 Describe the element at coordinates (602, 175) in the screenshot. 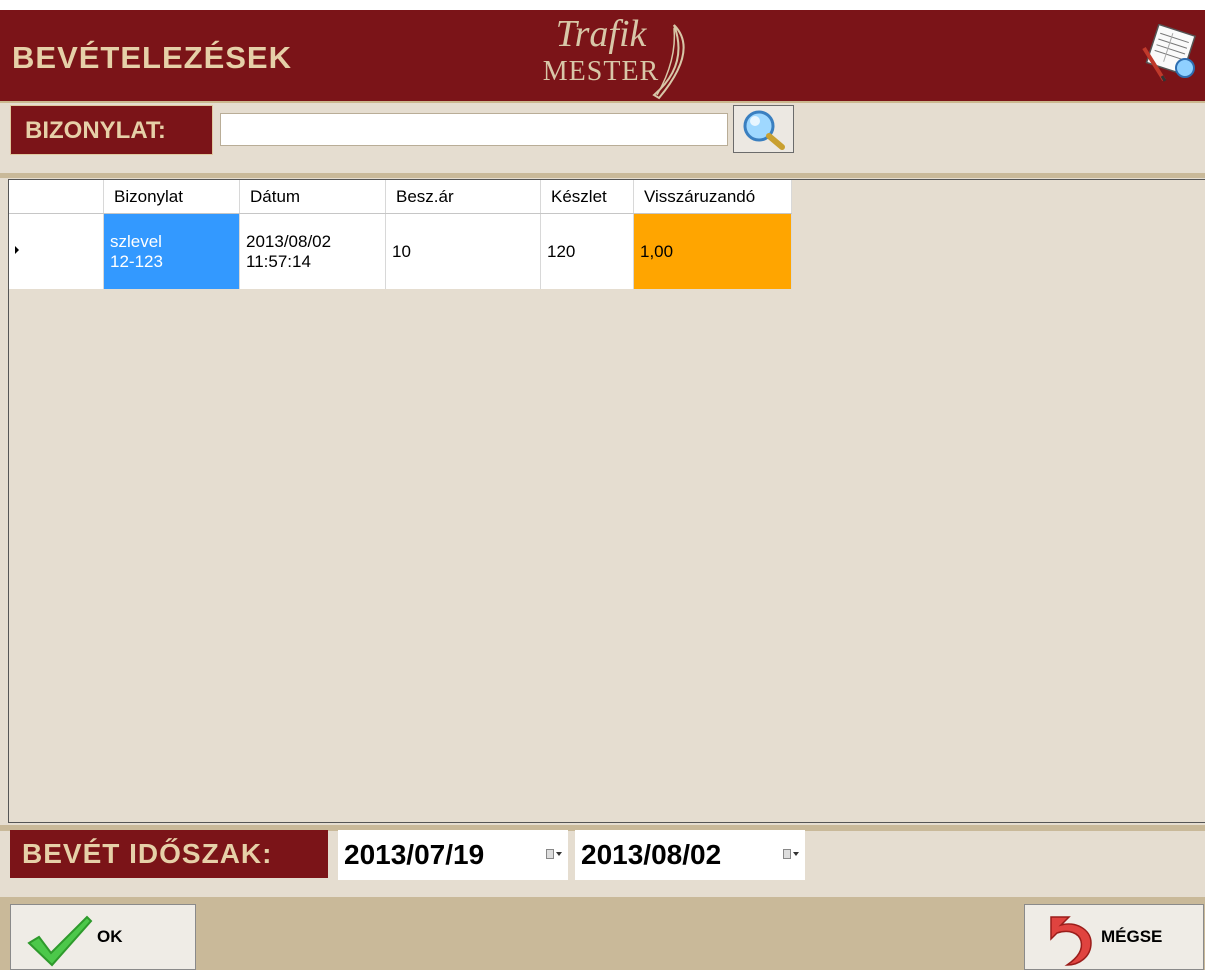

I see `search-divider` at that location.